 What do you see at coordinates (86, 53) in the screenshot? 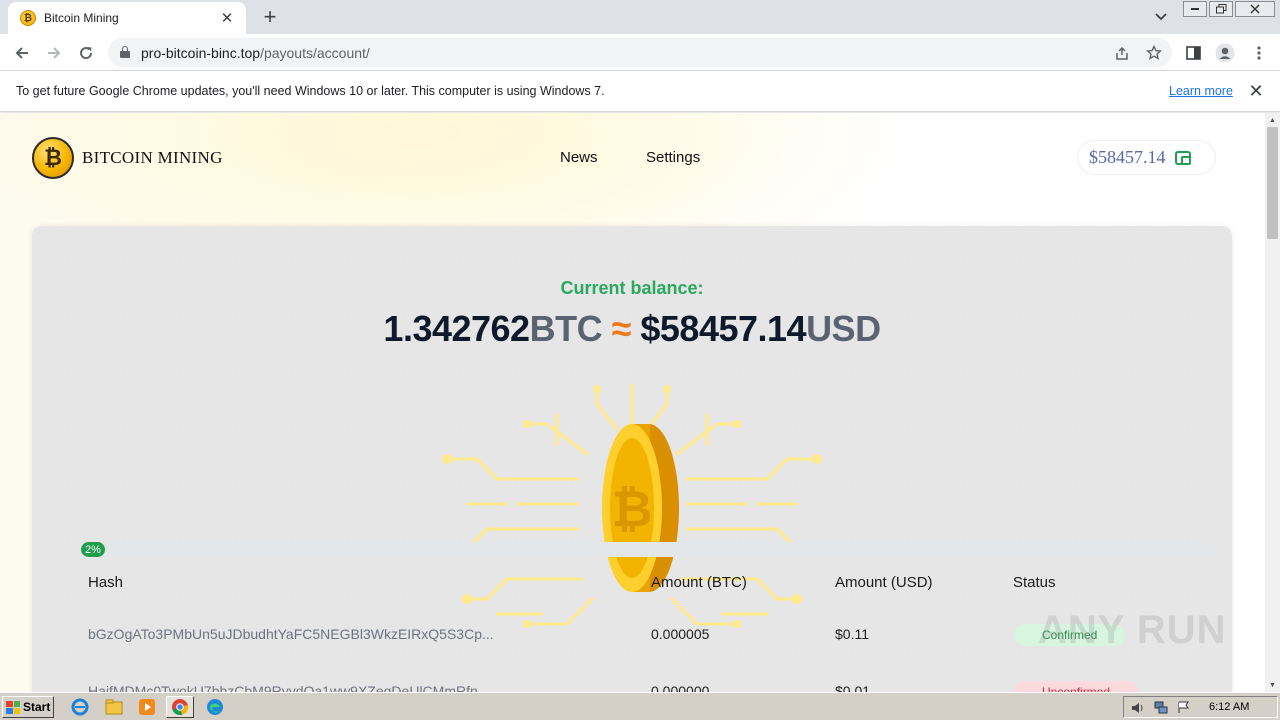
I see `reload-icon` at bounding box center [86, 53].